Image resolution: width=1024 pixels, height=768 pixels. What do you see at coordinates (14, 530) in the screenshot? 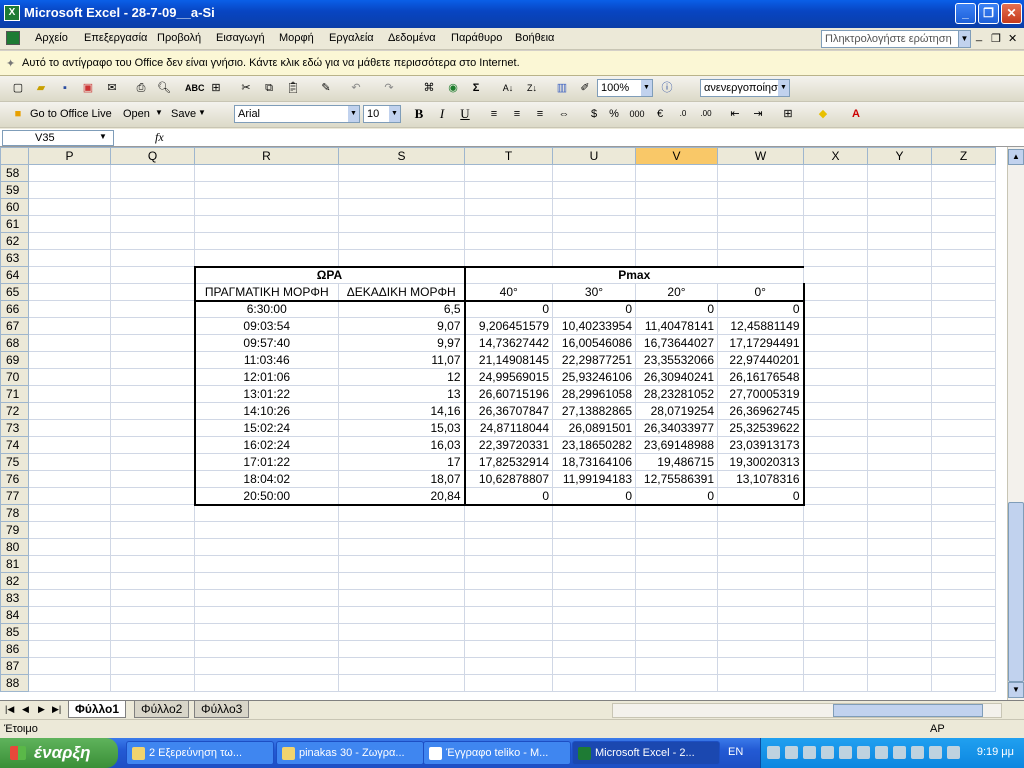
I see `row-header: 79` at bounding box center [14, 530].